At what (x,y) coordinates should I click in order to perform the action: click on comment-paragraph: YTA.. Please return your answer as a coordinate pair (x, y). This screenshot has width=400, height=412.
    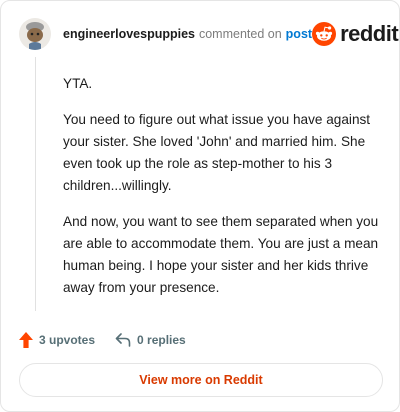
    Looking at the image, I should click on (78, 83).